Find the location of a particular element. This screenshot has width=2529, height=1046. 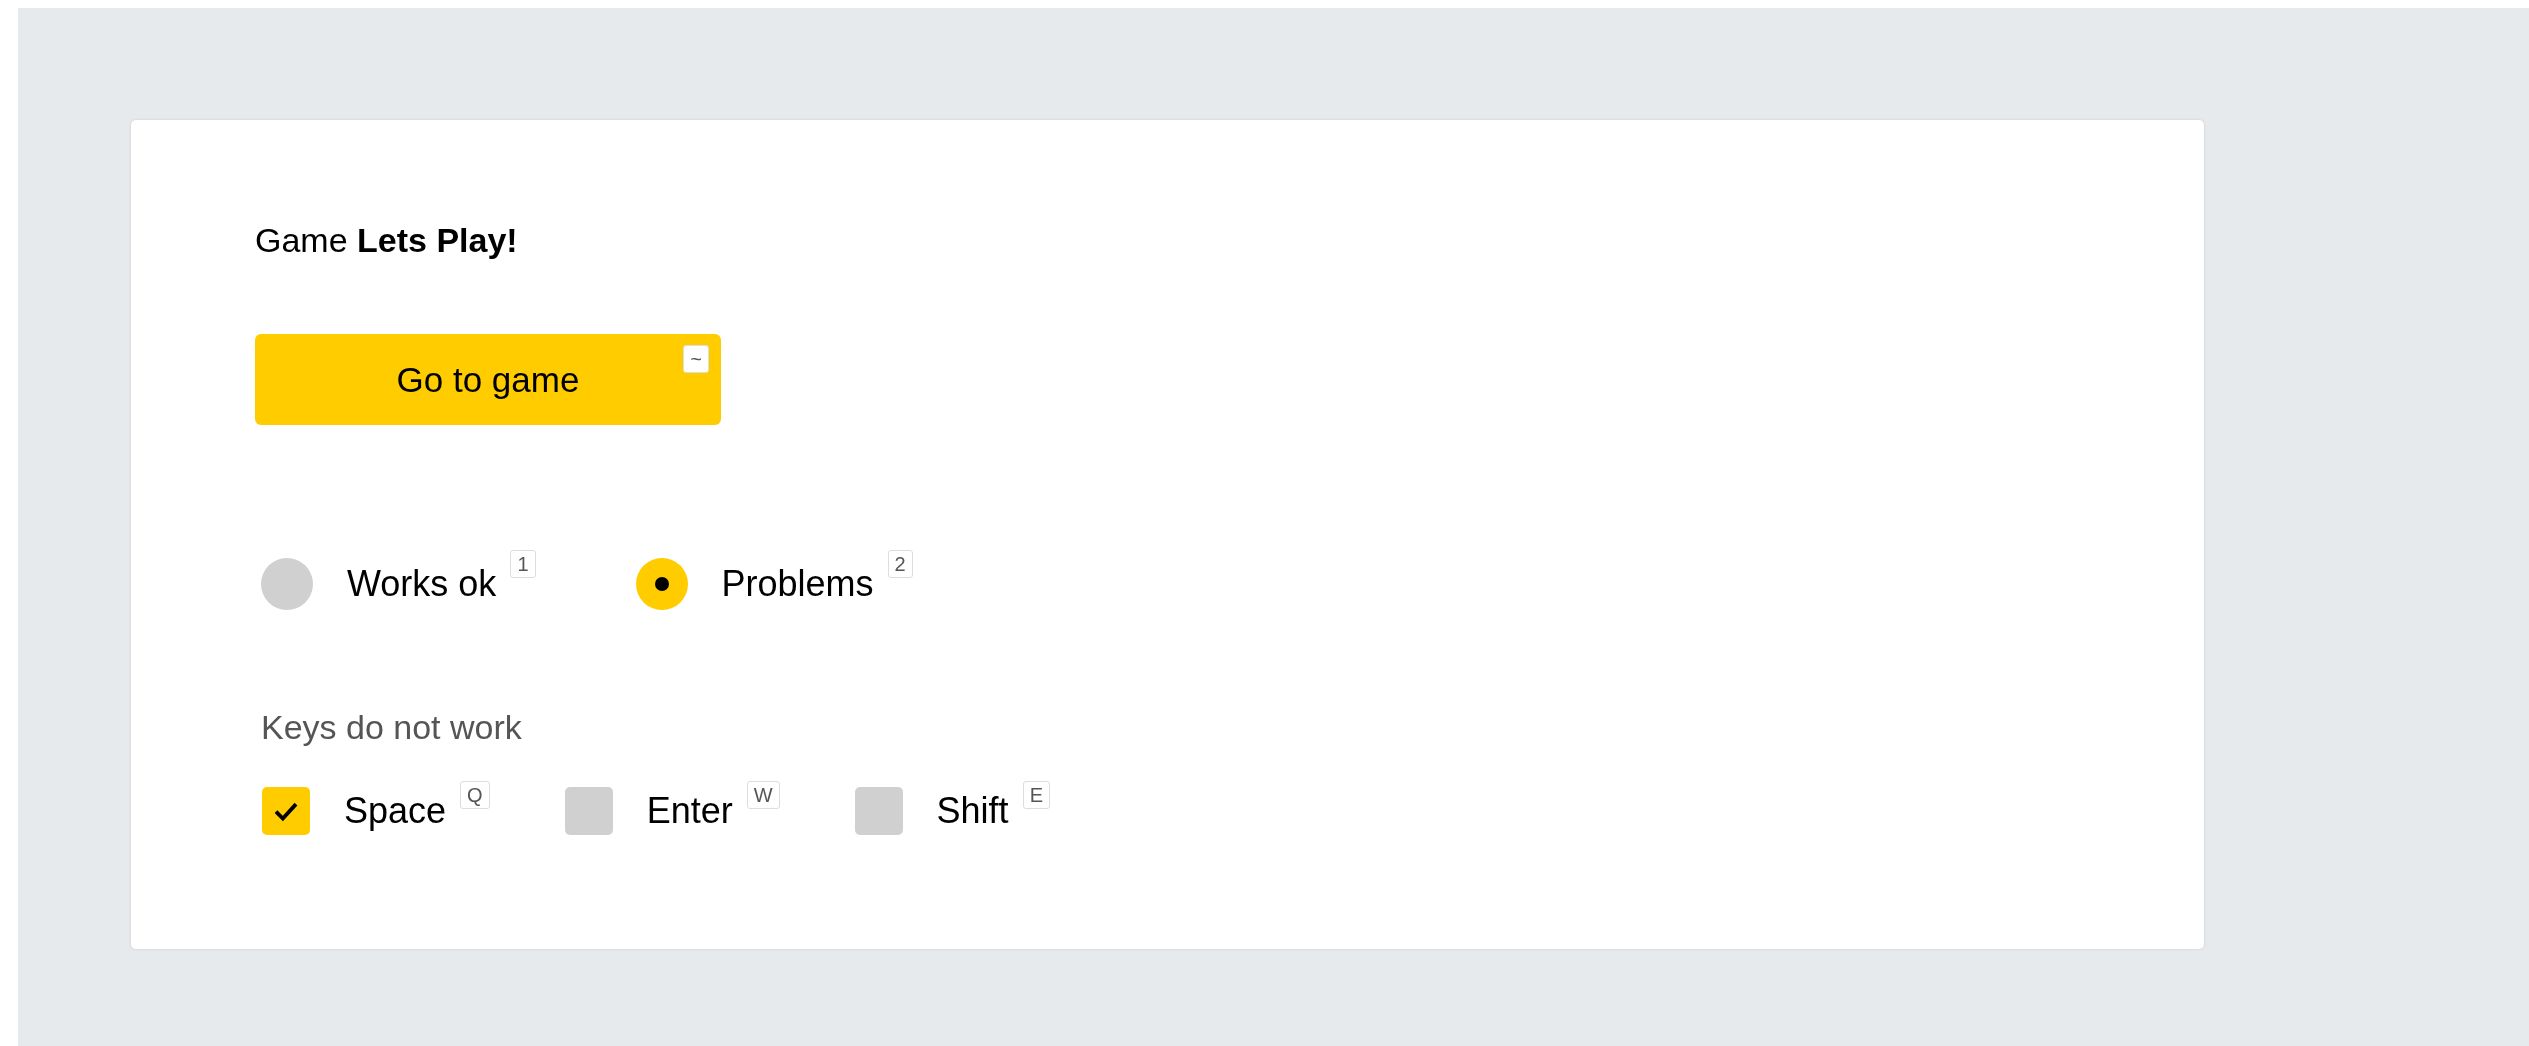

hotkey-badge: 1 is located at coordinates (523, 564).